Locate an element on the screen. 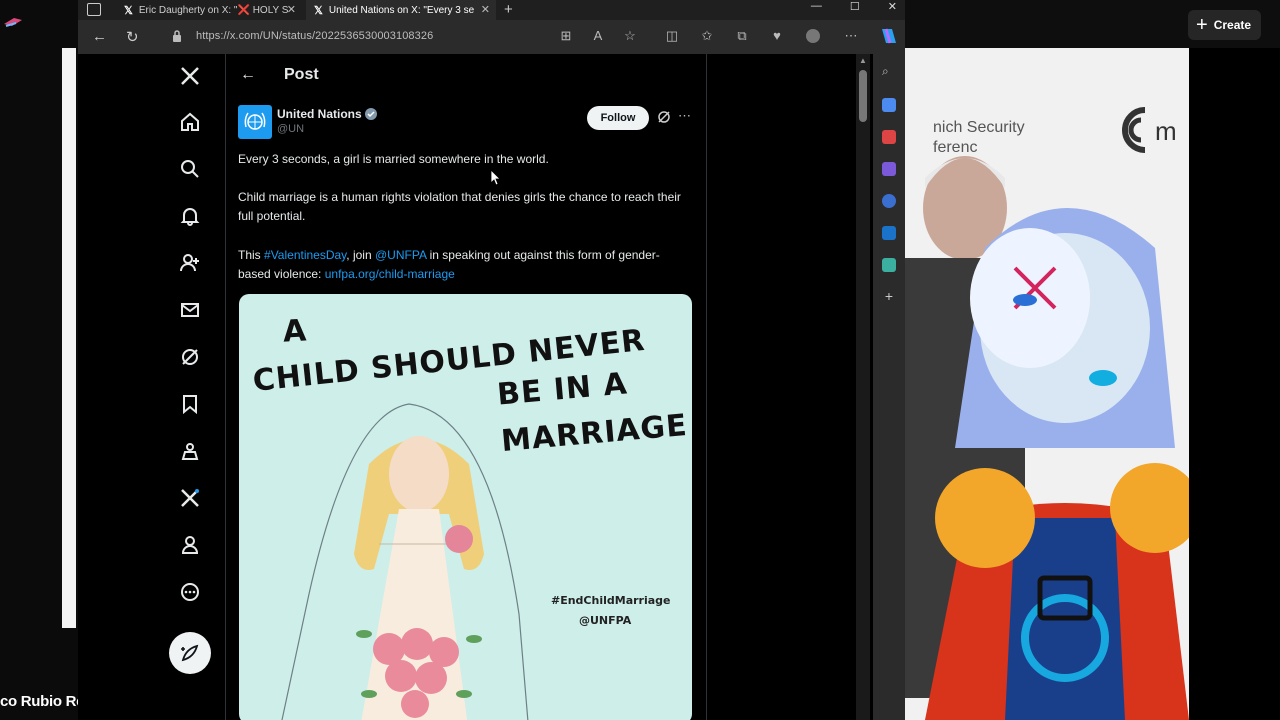 Image resolution: width=1280 pixels, height=720 pixels. stream-right-edge is located at coordinates (1234, 384).